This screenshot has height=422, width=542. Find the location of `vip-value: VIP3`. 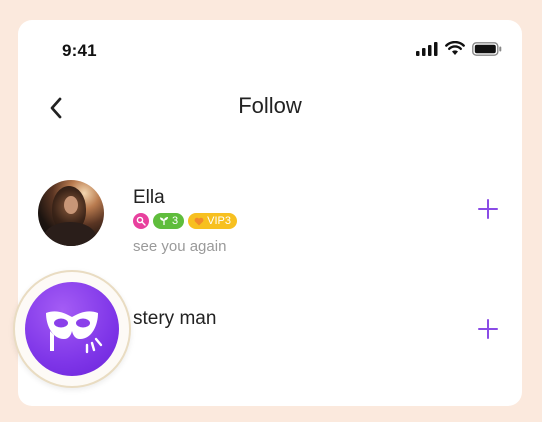

vip-value: VIP3 is located at coordinates (219, 221).